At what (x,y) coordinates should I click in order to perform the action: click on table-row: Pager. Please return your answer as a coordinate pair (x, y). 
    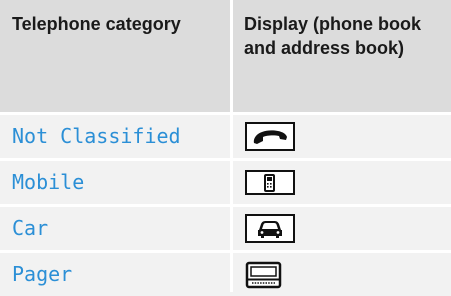
    Looking at the image, I should click on (225, 274).